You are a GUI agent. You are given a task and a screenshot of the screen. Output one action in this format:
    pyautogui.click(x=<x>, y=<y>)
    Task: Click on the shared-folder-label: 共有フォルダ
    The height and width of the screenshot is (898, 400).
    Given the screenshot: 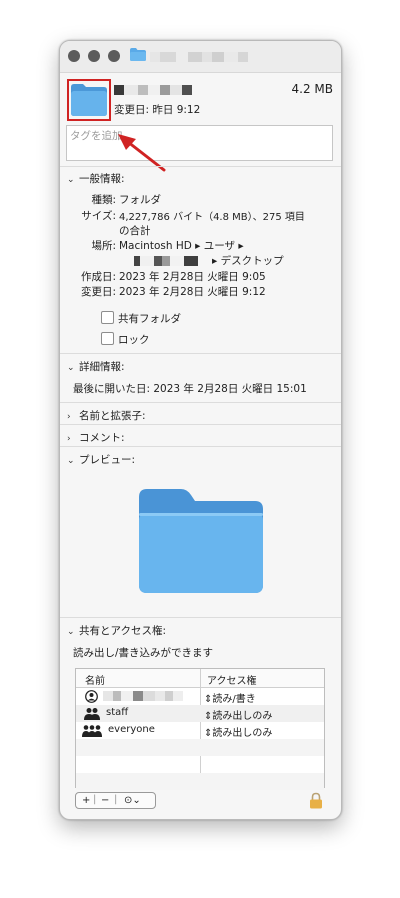 What is the action you would take?
    pyautogui.click(x=149, y=319)
    